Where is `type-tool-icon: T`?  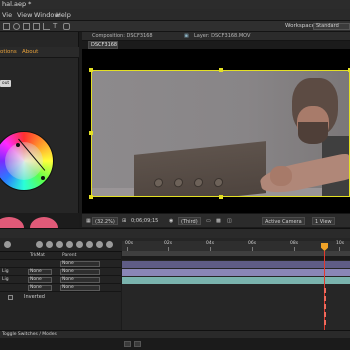 type-tool-icon: T is located at coordinates (56, 26).